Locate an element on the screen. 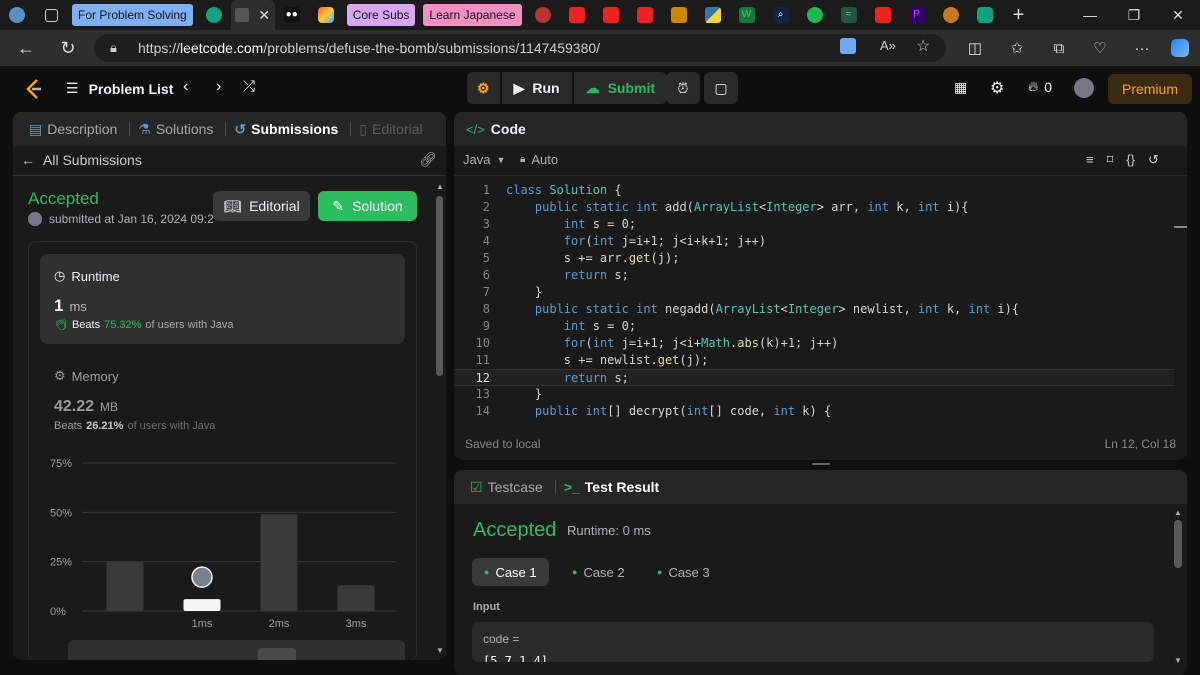 This screenshot has height=675, width=1200. tab-test-result: >_ Test Result is located at coordinates (611, 487).